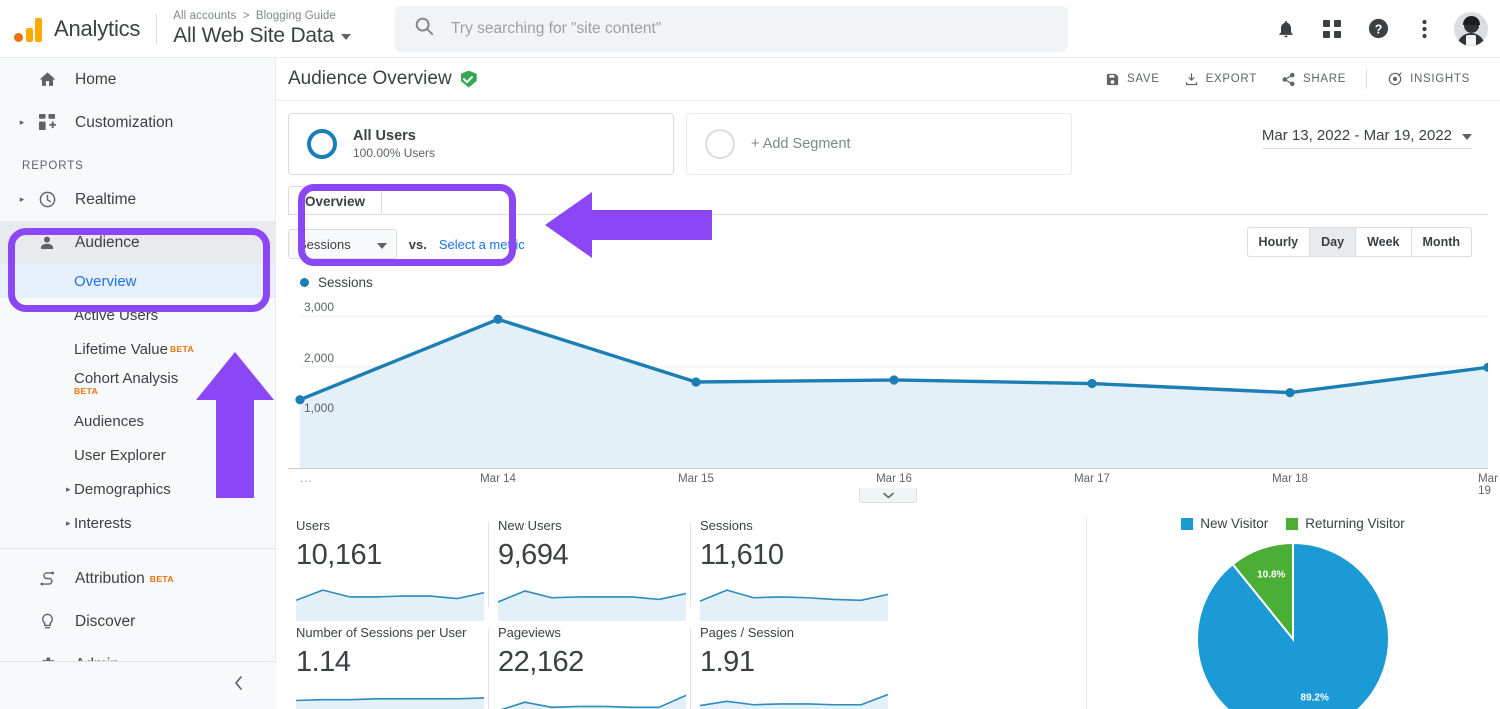 This screenshot has height=709, width=1500. What do you see at coordinates (96, 79) in the screenshot?
I see `sidebar-item-label: Home` at bounding box center [96, 79].